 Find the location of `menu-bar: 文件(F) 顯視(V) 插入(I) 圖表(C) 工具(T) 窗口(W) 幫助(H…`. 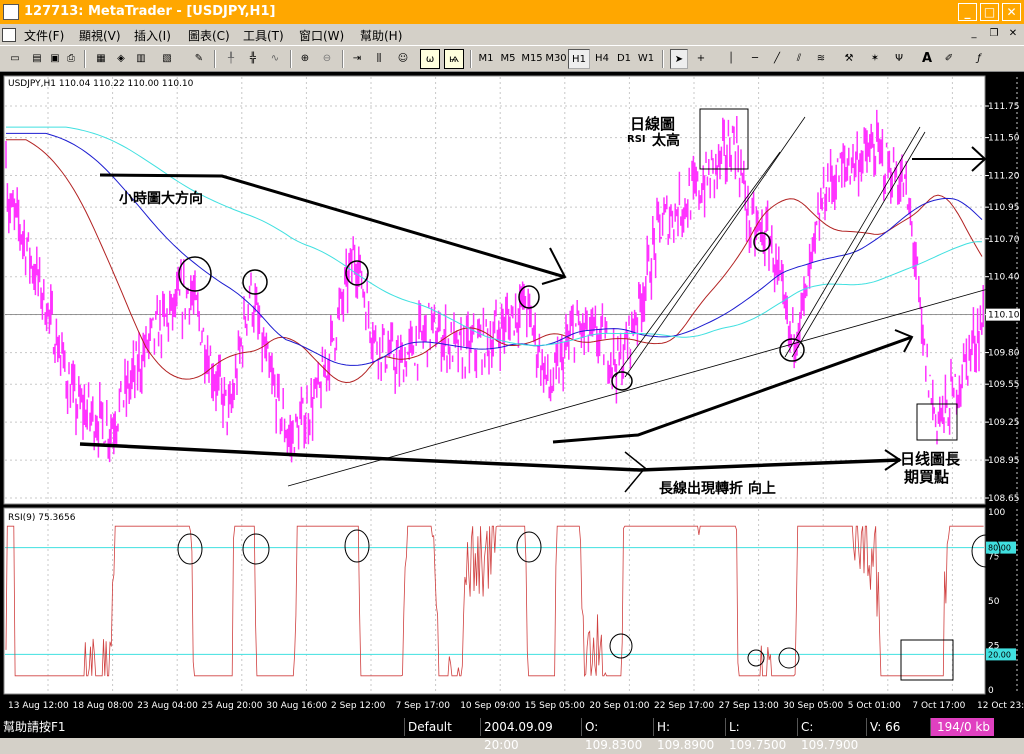

menu-bar: 文件(F) 顯視(V) 插入(I) 圖表(C) 工具(T) 窗口(W) 幫助(H… is located at coordinates (512, 35).